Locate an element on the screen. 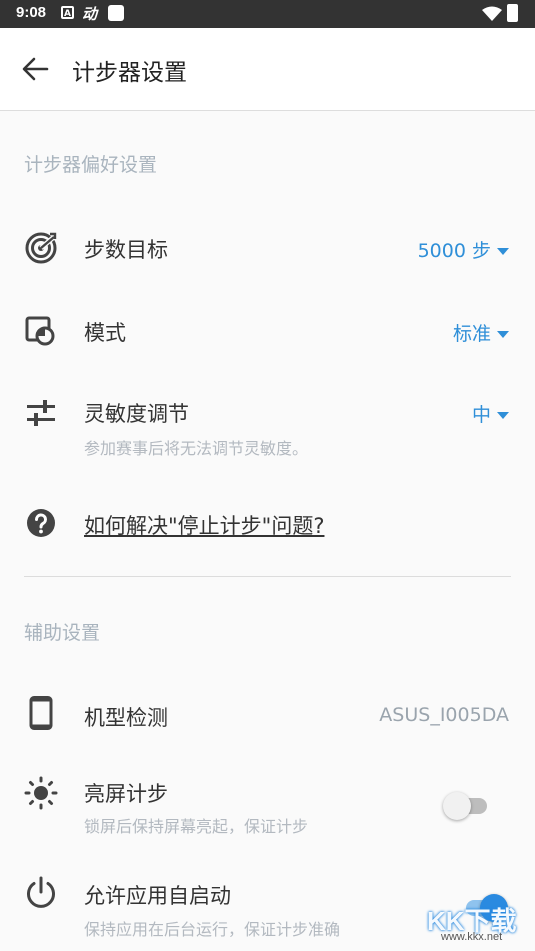 The width and height of the screenshot is (535, 951). mode-dropdown: 标准 is located at coordinates (481, 332).